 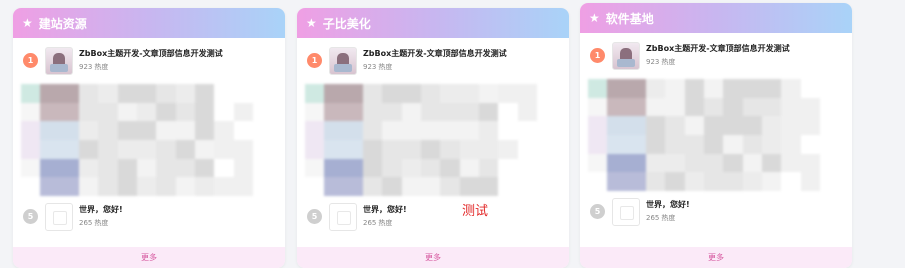 What do you see at coordinates (475, 211) in the screenshot?
I see `floating-test-text: 测试` at bounding box center [475, 211].